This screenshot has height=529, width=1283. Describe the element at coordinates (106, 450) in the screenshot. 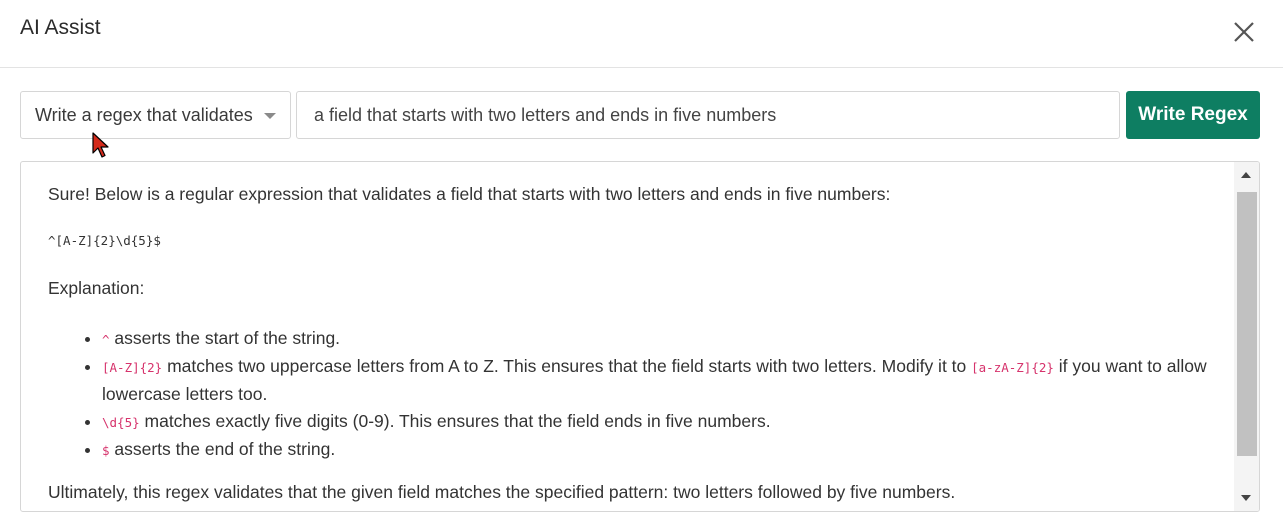

I see `inline-code: $` at that location.